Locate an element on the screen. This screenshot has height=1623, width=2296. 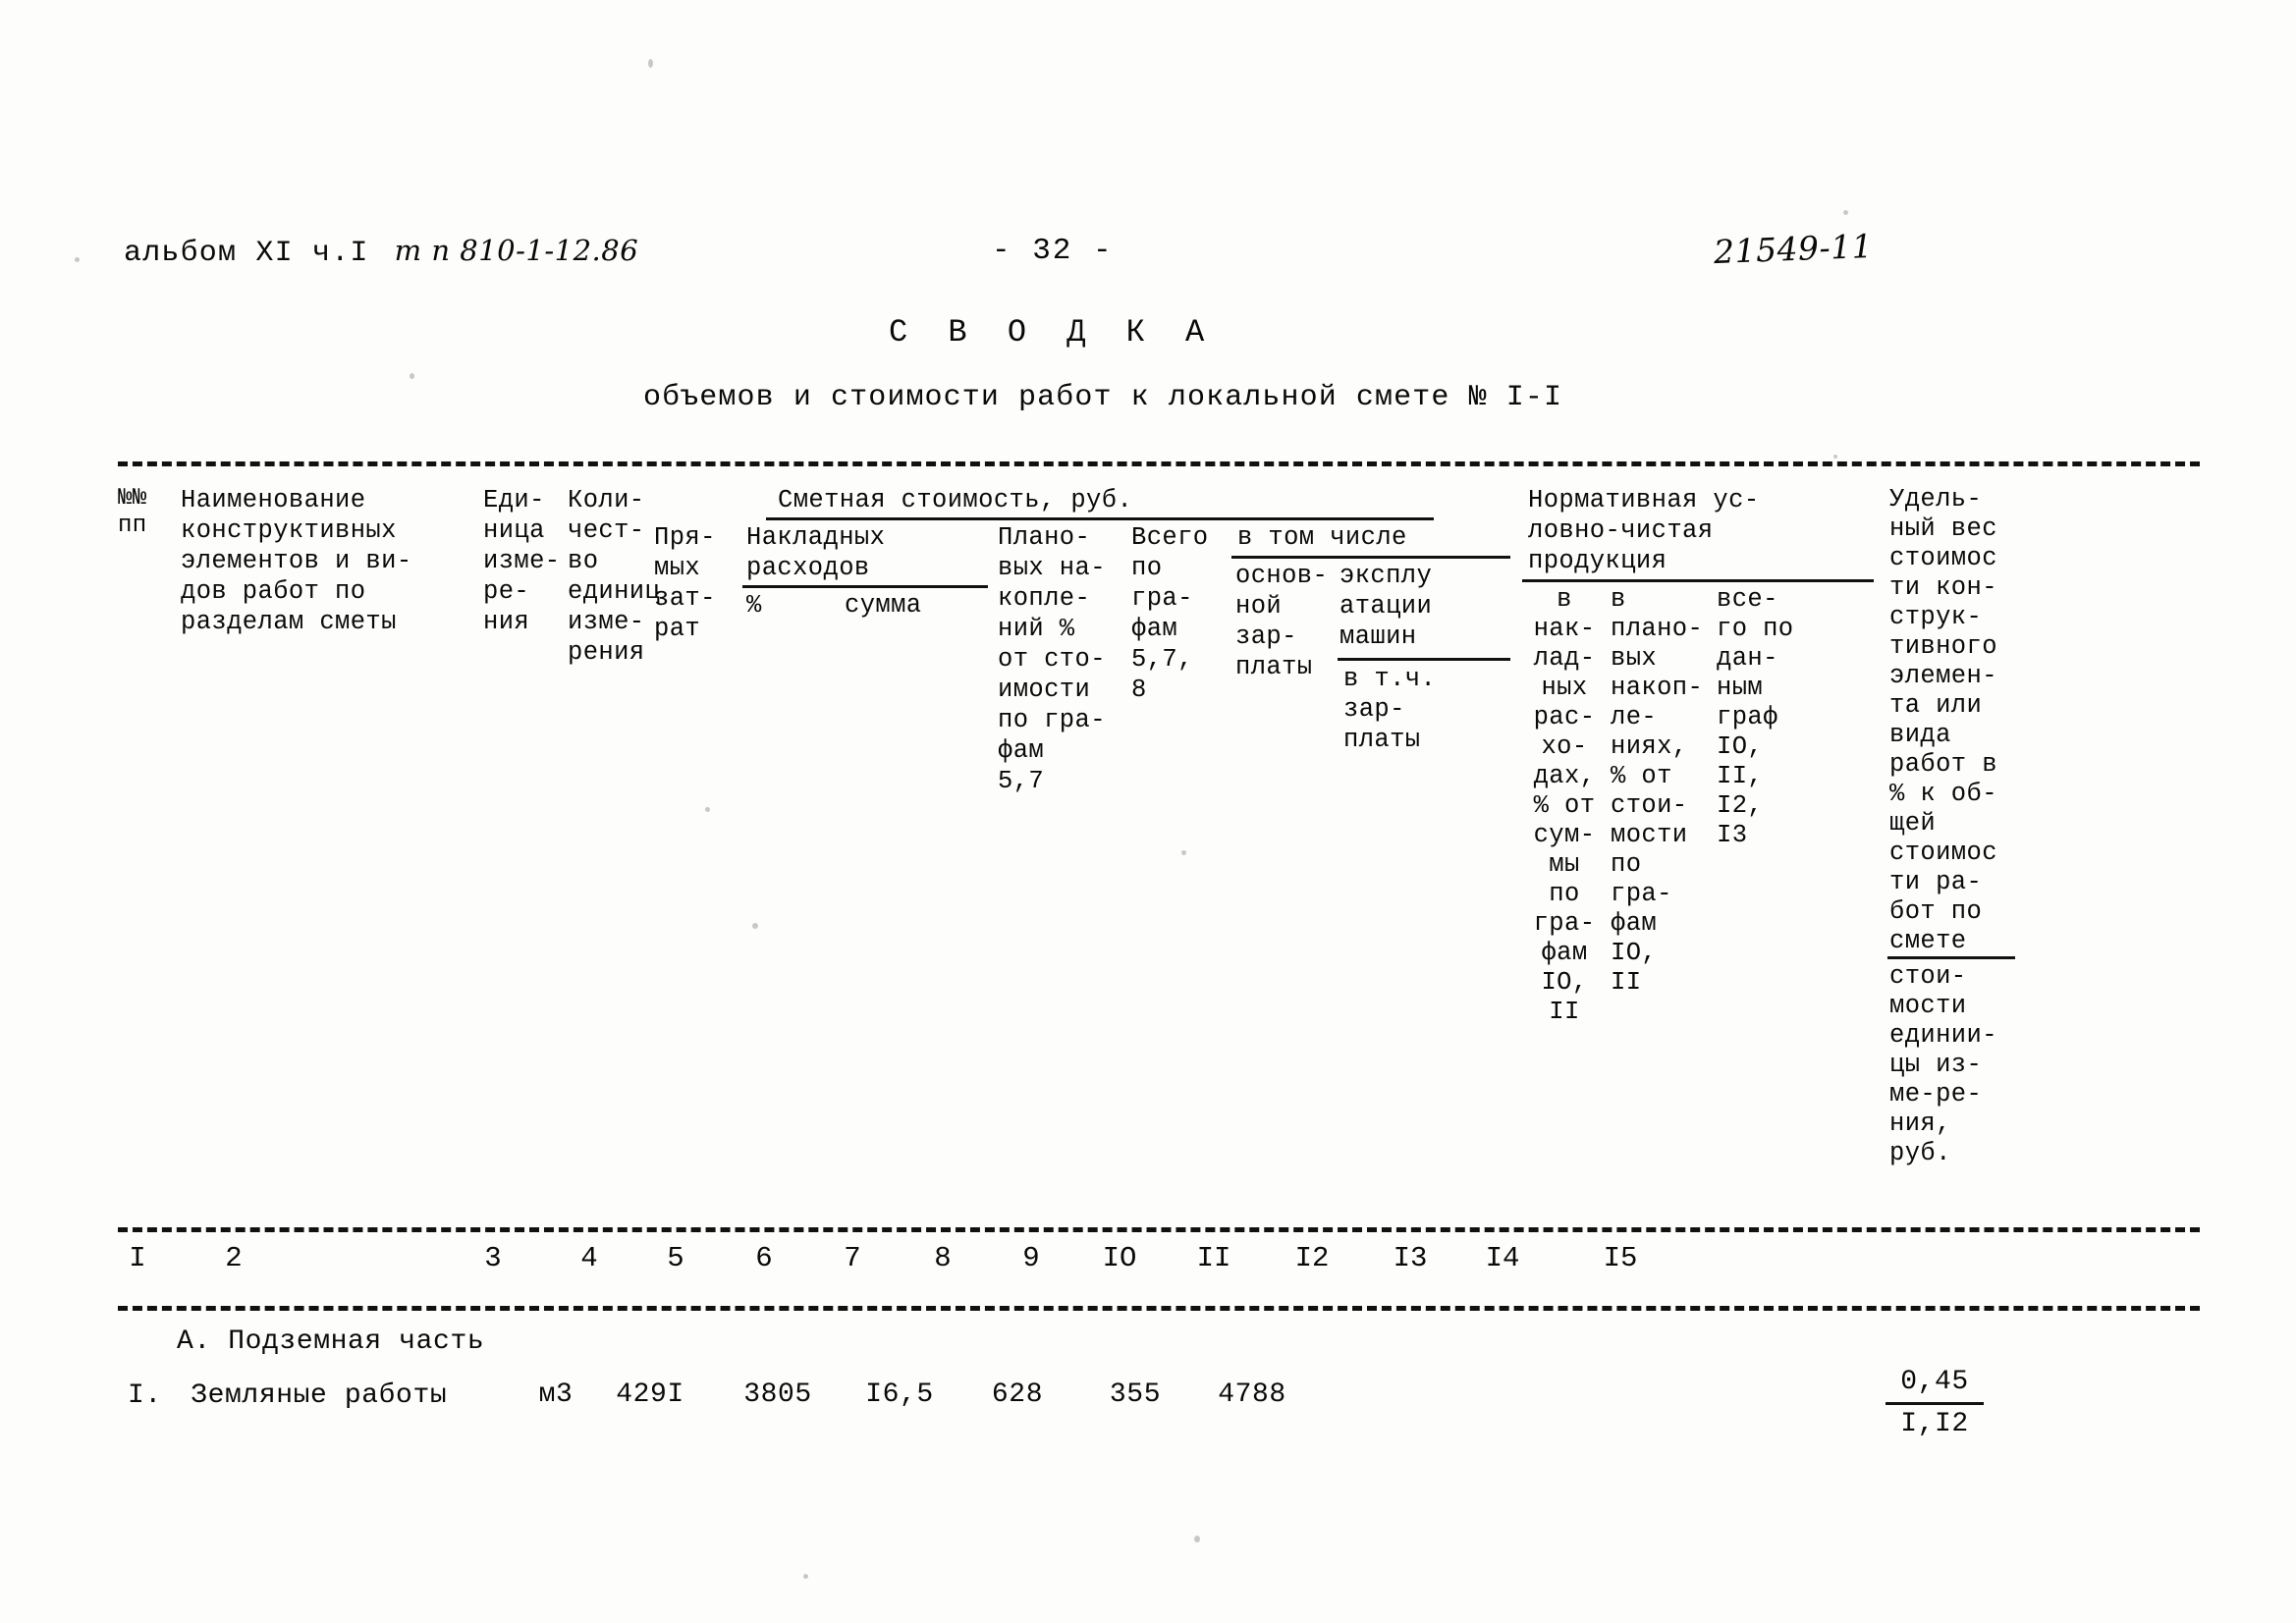
type-code-label: т п 810-1-12.86 is located at coordinates (516, 250).